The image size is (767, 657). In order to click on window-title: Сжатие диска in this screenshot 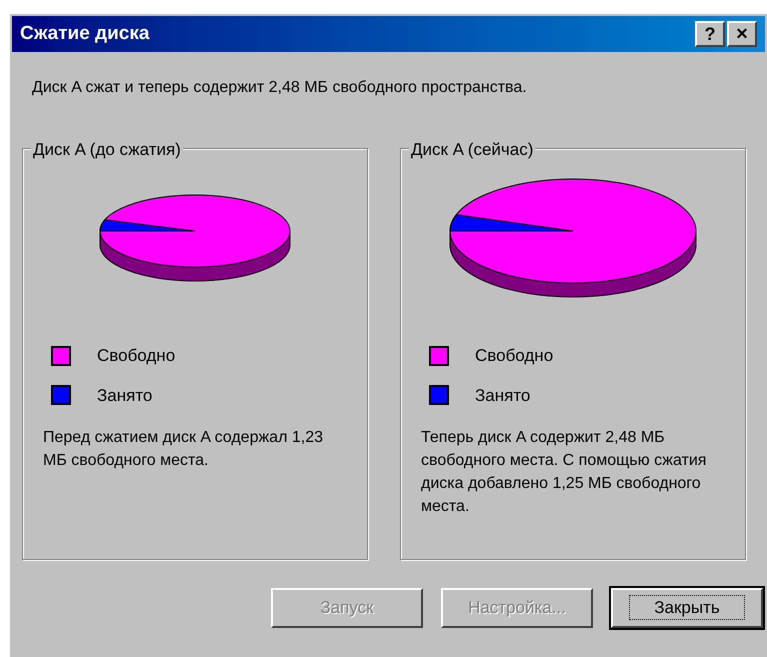, I will do `click(85, 34)`.